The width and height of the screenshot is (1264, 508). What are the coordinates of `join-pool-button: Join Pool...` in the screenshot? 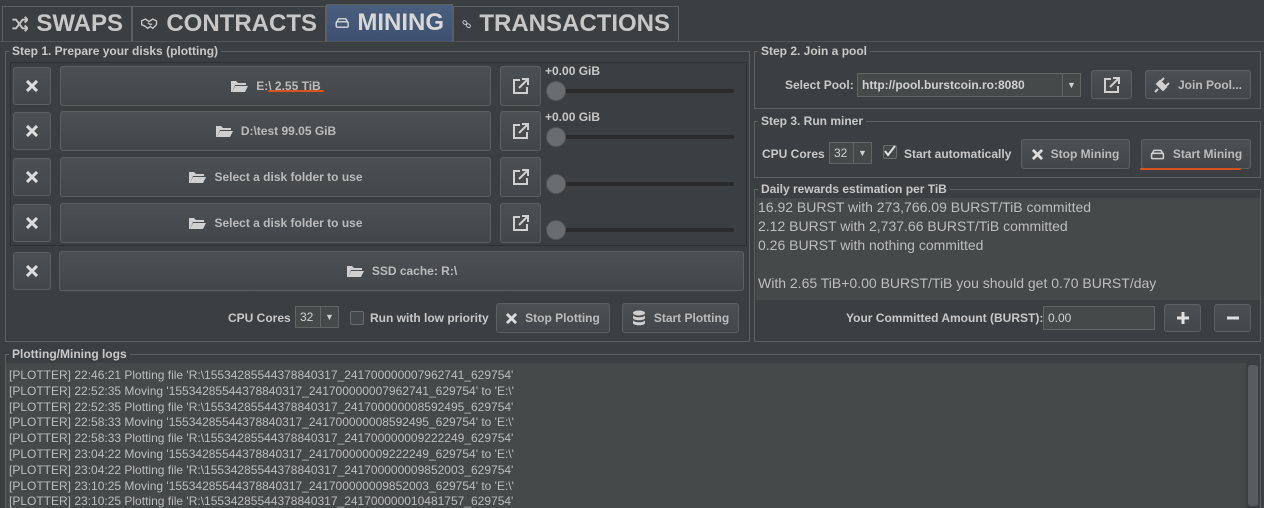 It's located at (1198, 84).